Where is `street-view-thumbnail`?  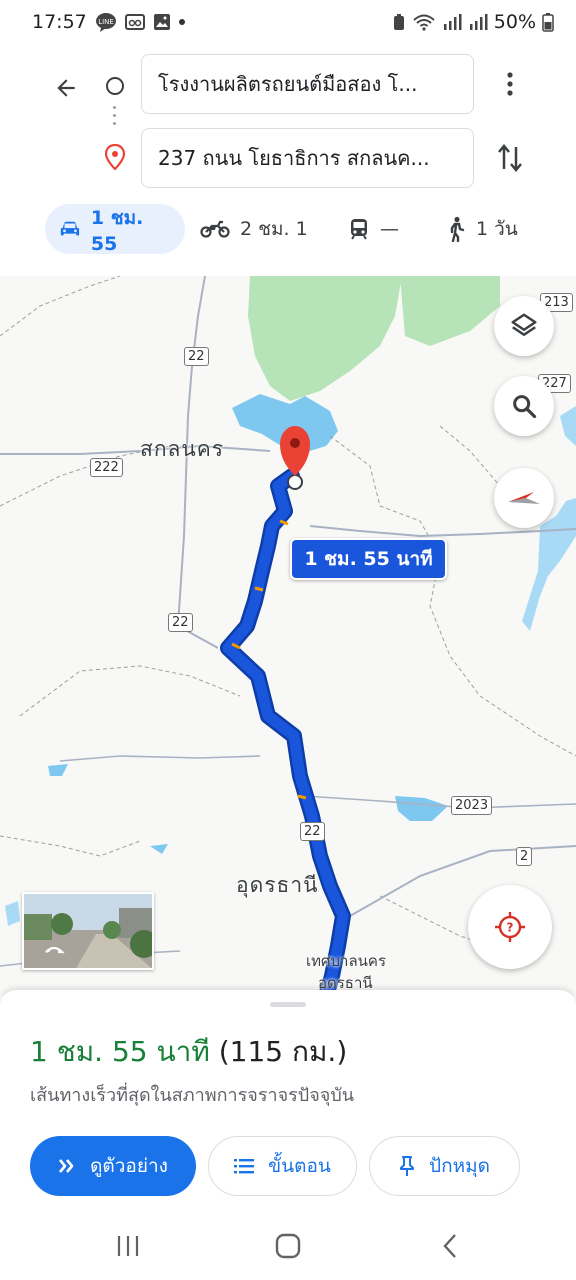 street-view-thumbnail is located at coordinates (88, 931).